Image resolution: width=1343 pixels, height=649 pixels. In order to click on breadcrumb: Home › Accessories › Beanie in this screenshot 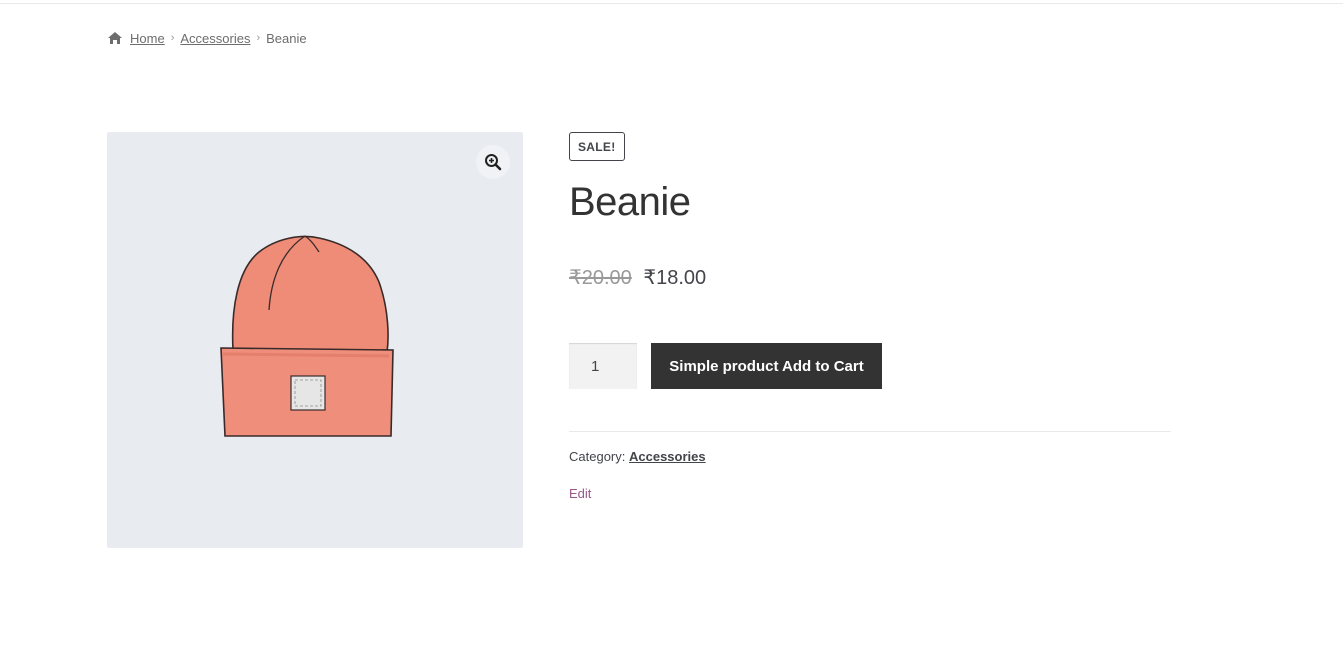, I will do `click(207, 38)`.